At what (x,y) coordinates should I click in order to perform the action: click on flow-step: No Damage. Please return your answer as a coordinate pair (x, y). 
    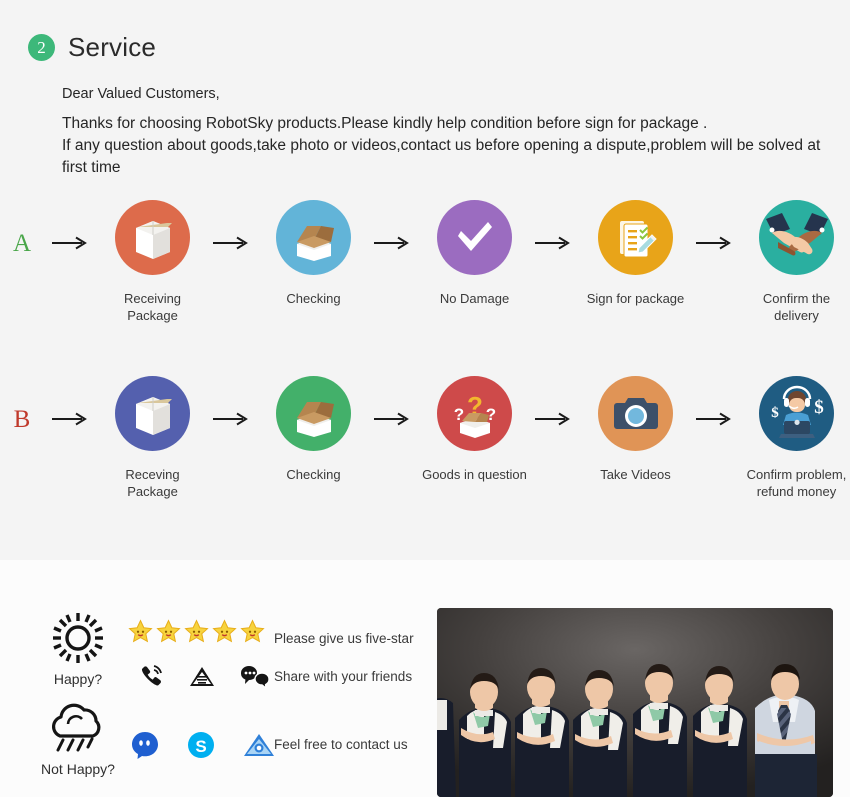
    Looking at the image, I should click on (474, 253).